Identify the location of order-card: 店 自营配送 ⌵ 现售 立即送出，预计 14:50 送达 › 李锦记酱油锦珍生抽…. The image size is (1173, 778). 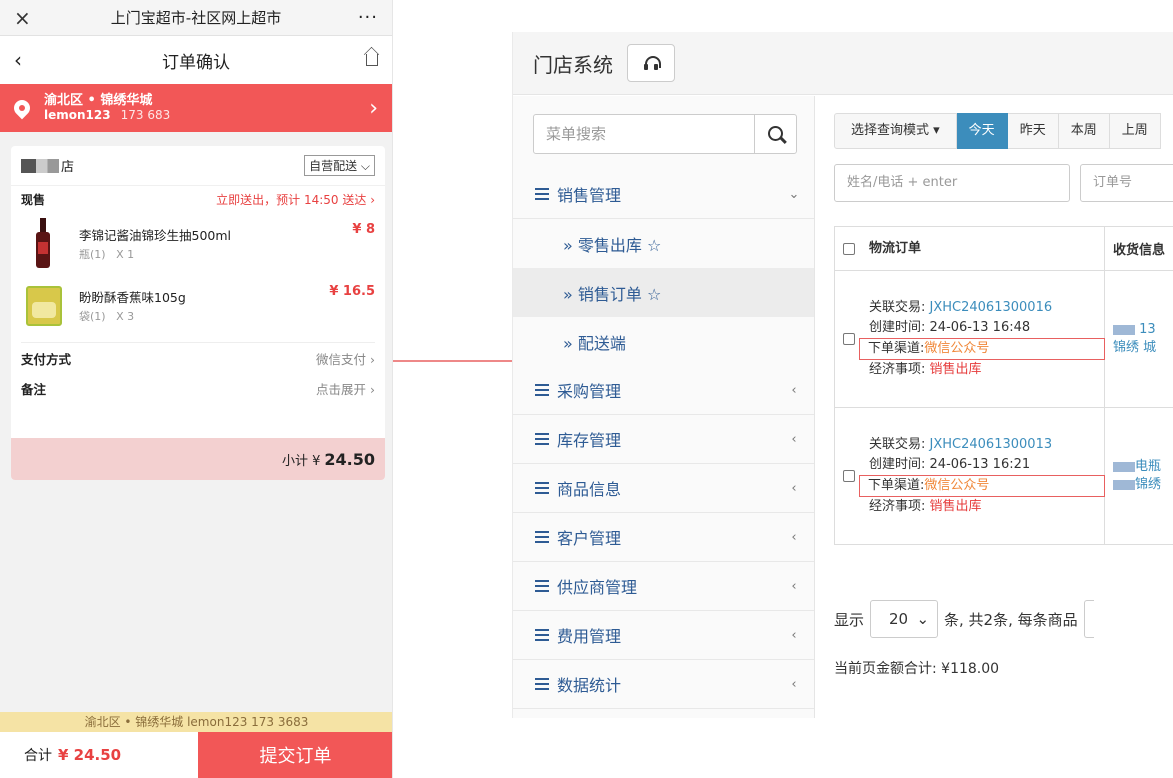
(198, 313).